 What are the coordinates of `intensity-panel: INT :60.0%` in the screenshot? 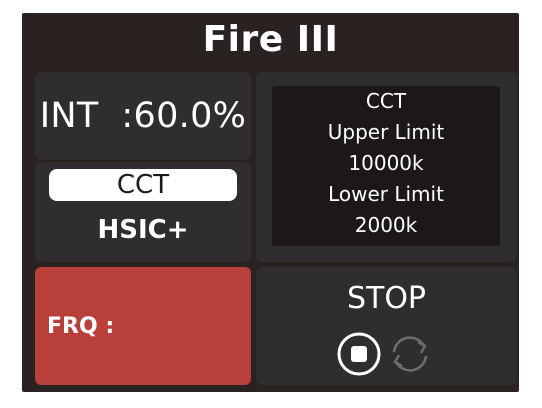 It's located at (143, 116).